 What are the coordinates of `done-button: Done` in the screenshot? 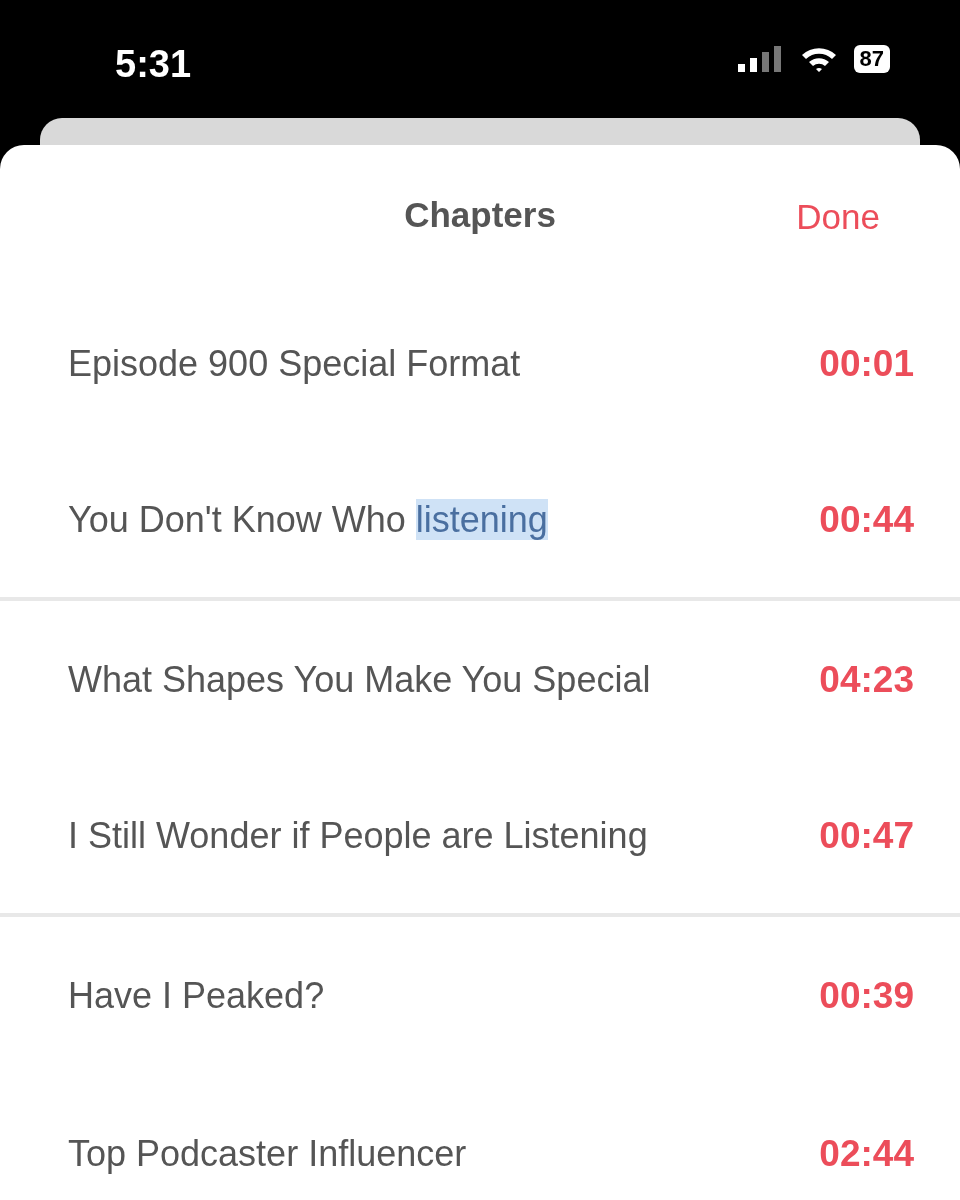 It's located at (838, 217).